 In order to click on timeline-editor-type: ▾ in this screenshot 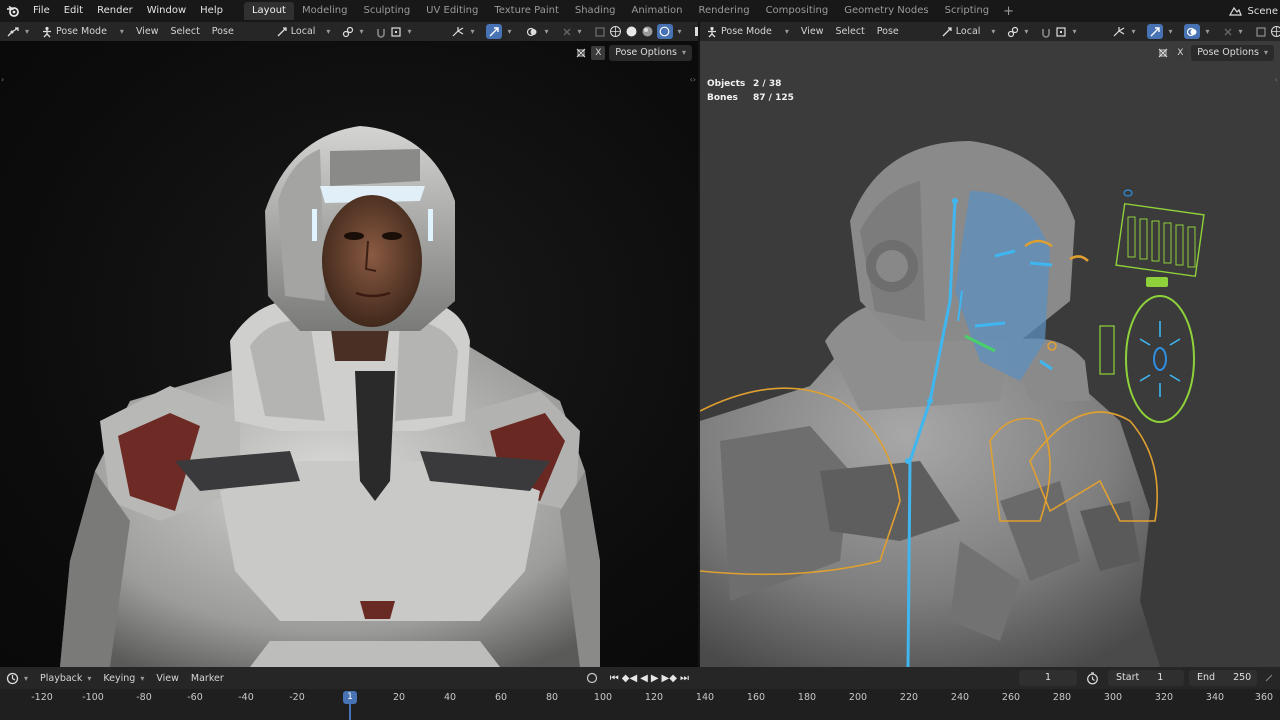, I will do `click(17, 678)`.